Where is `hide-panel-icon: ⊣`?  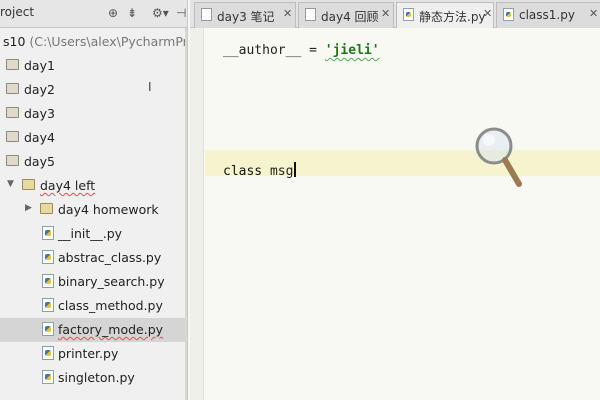 hide-panel-icon: ⊣ is located at coordinates (181, 13).